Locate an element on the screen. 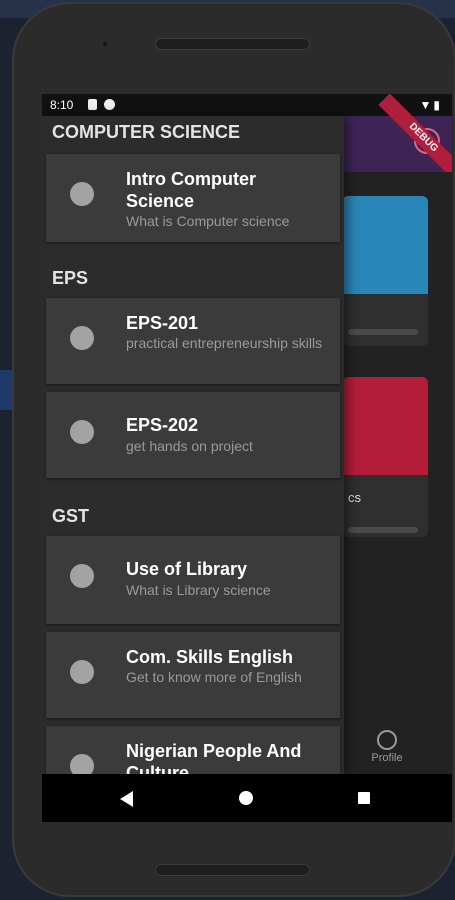  course-subtitle: practical entrepreneurship skills is located at coordinates (224, 343).